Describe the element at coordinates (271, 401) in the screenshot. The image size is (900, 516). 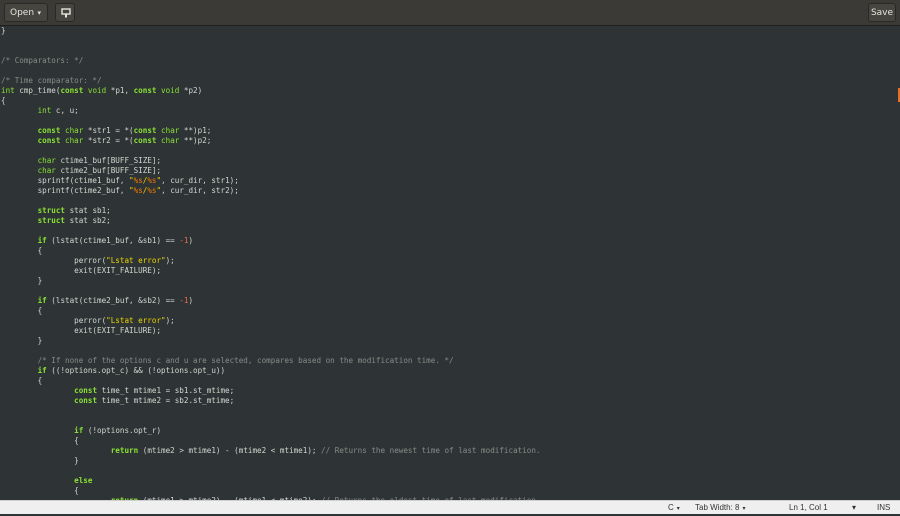
I see `code-line: const time_t mtime2 = sb2.st_mtime;` at that location.